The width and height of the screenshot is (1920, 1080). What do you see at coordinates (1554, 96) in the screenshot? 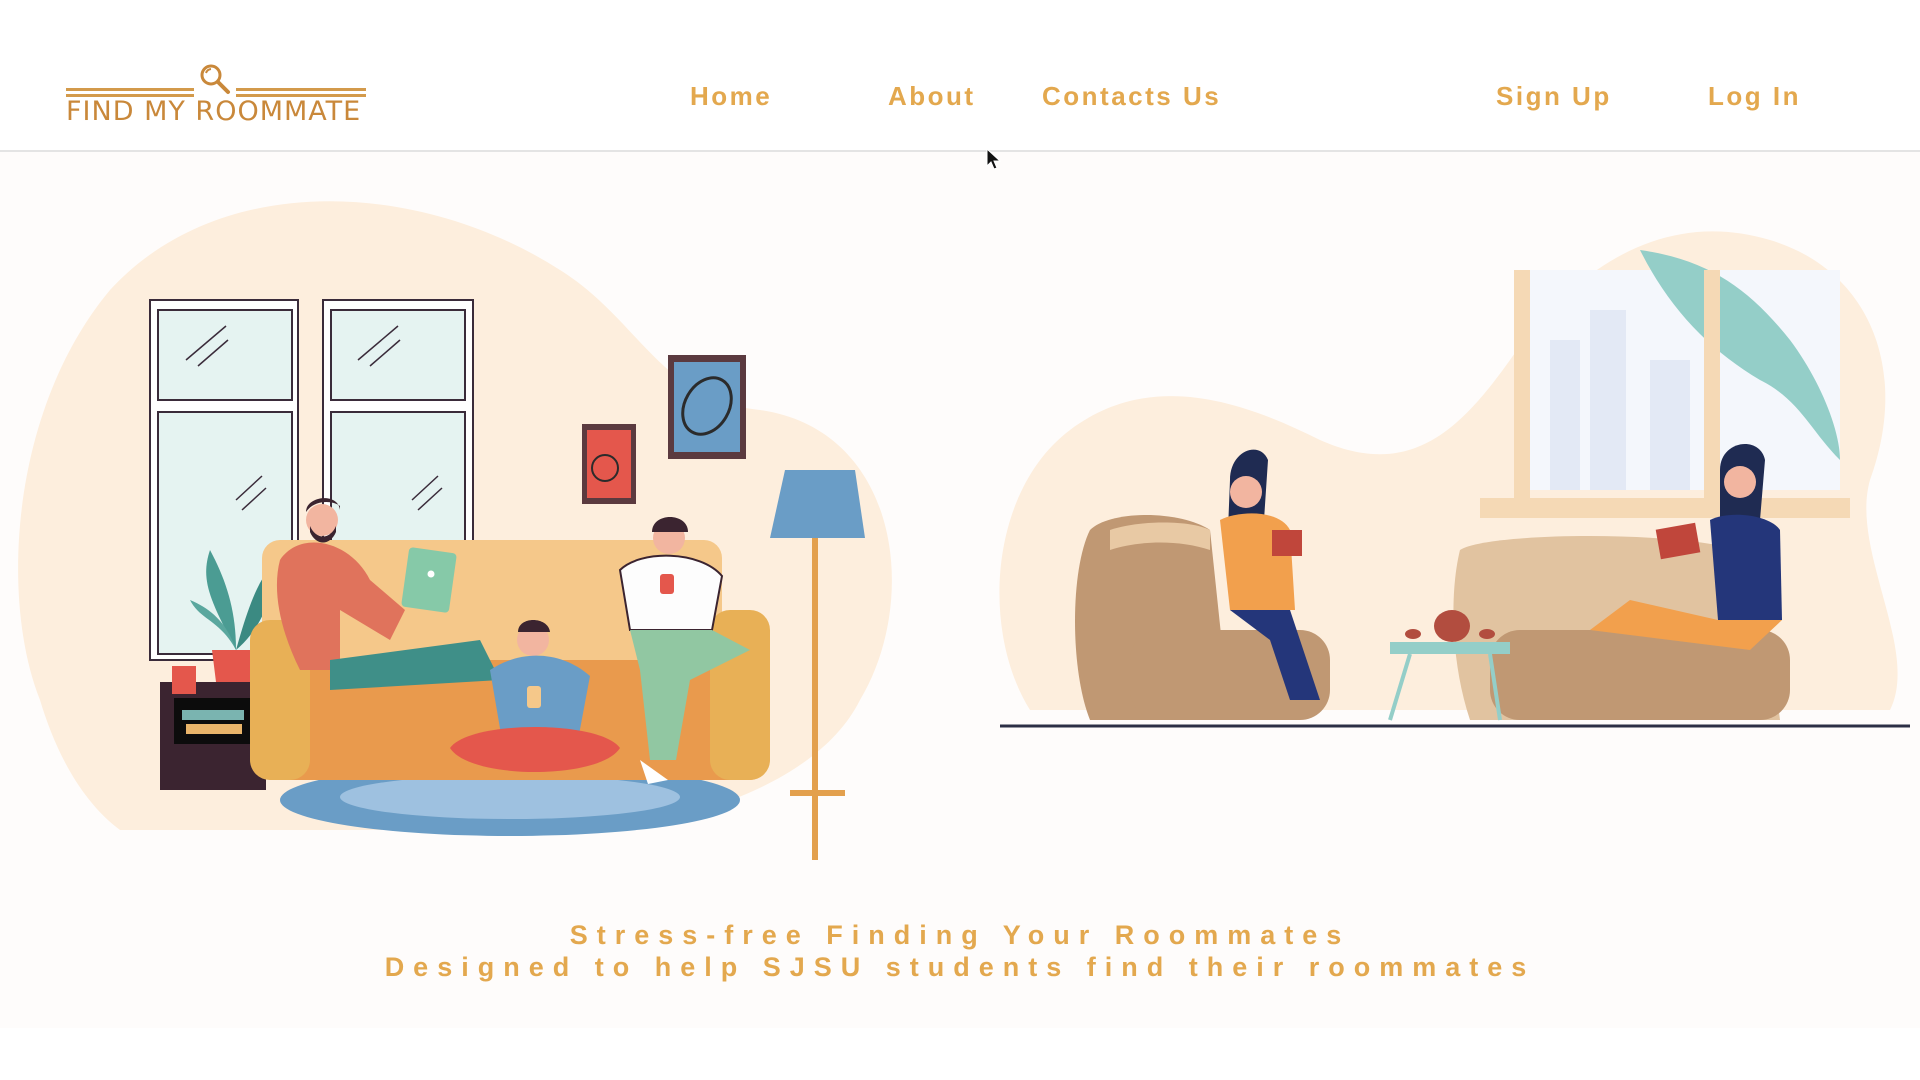
I see `sign-up-link: Sign Up` at bounding box center [1554, 96].